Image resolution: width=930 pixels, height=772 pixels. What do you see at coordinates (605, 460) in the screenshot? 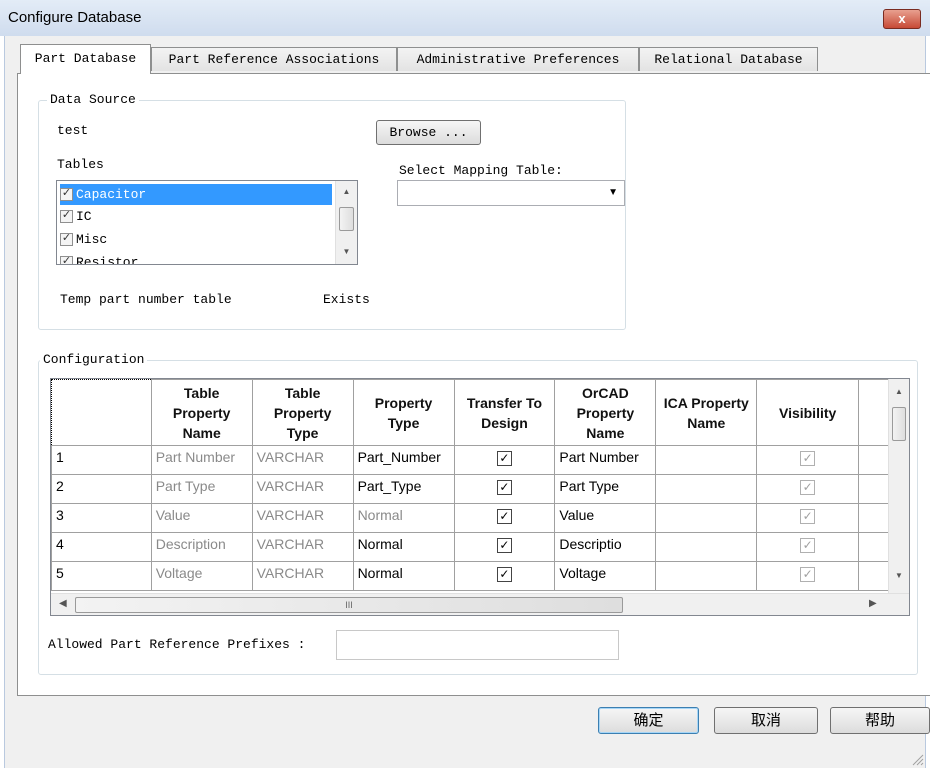
I see `orcad-property-cell: Part Number` at bounding box center [605, 460].